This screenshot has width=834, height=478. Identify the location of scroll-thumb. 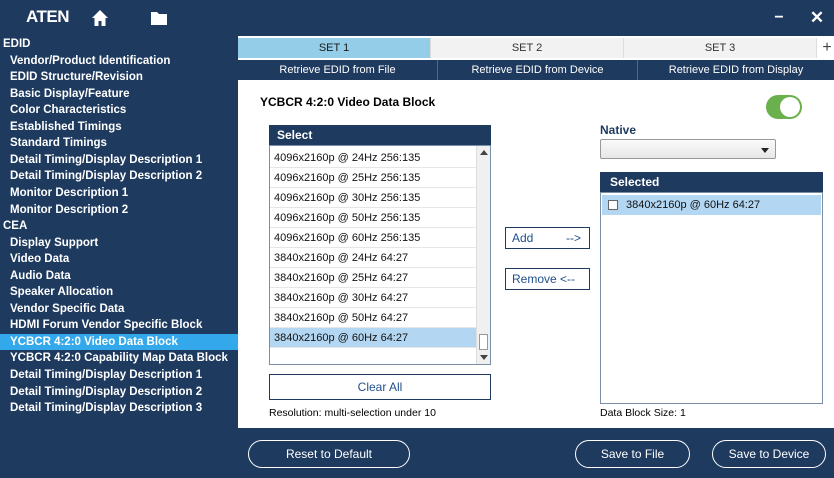
(483, 342).